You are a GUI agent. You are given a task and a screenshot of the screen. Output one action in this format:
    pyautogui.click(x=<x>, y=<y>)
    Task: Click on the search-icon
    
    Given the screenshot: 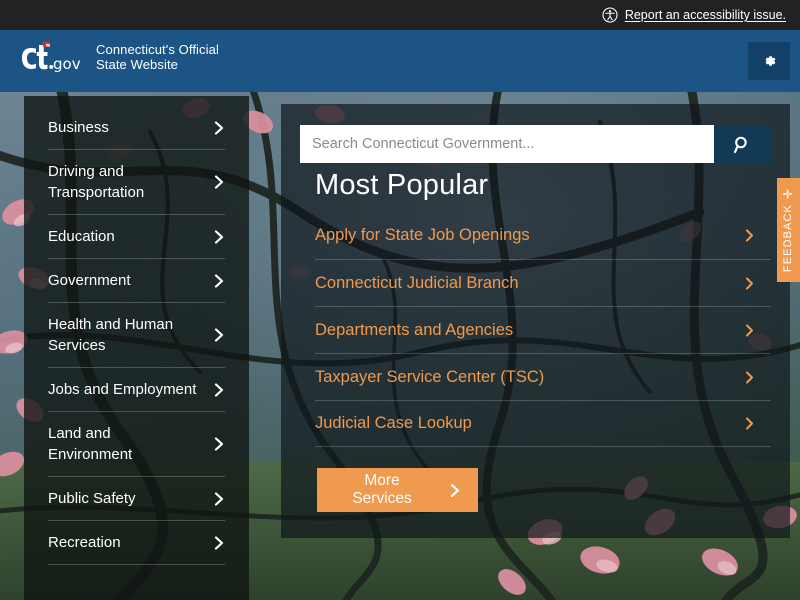 What is the action you would take?
    pyautogui.click(x=740, y=144)
    